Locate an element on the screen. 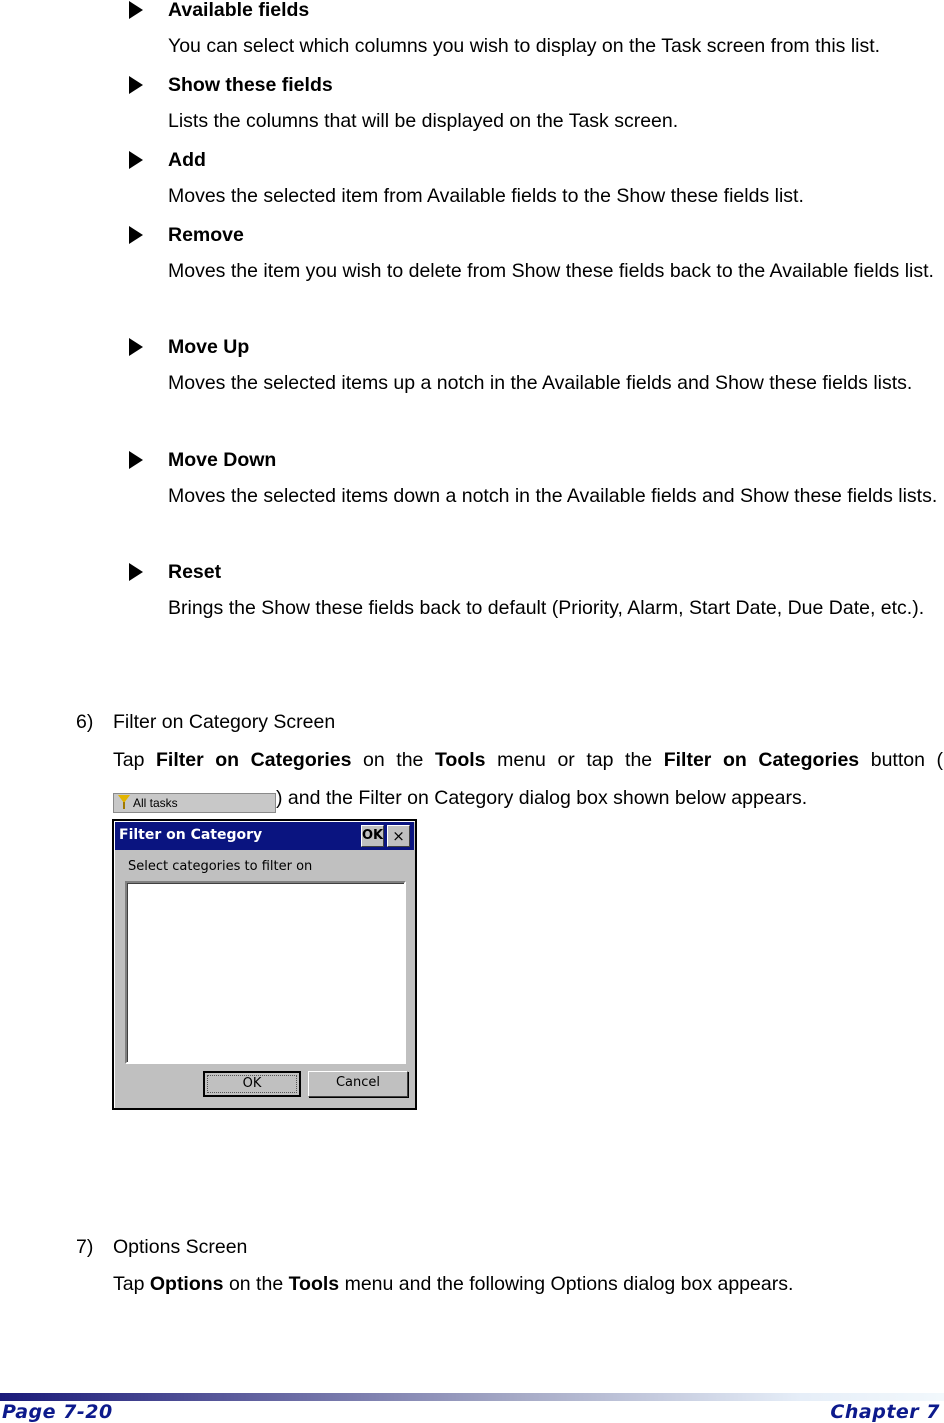 This screenshot has width=944, height=1423. item-heading: Reset is located at coordinates (195, 572).